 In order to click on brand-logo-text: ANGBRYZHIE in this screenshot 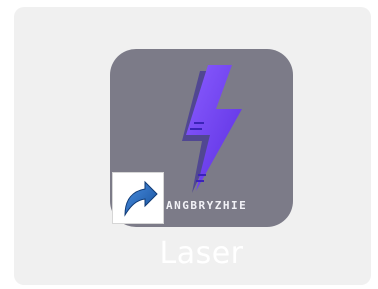, I will do `click(207, 205)`.